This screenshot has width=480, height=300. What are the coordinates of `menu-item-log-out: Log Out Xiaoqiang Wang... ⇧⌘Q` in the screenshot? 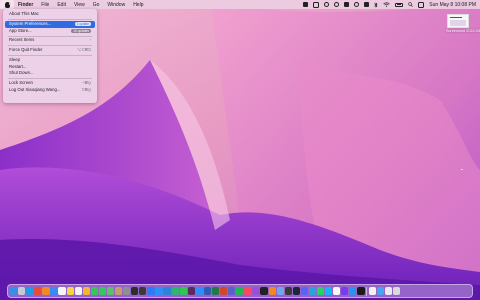 It's located at (50, 90).